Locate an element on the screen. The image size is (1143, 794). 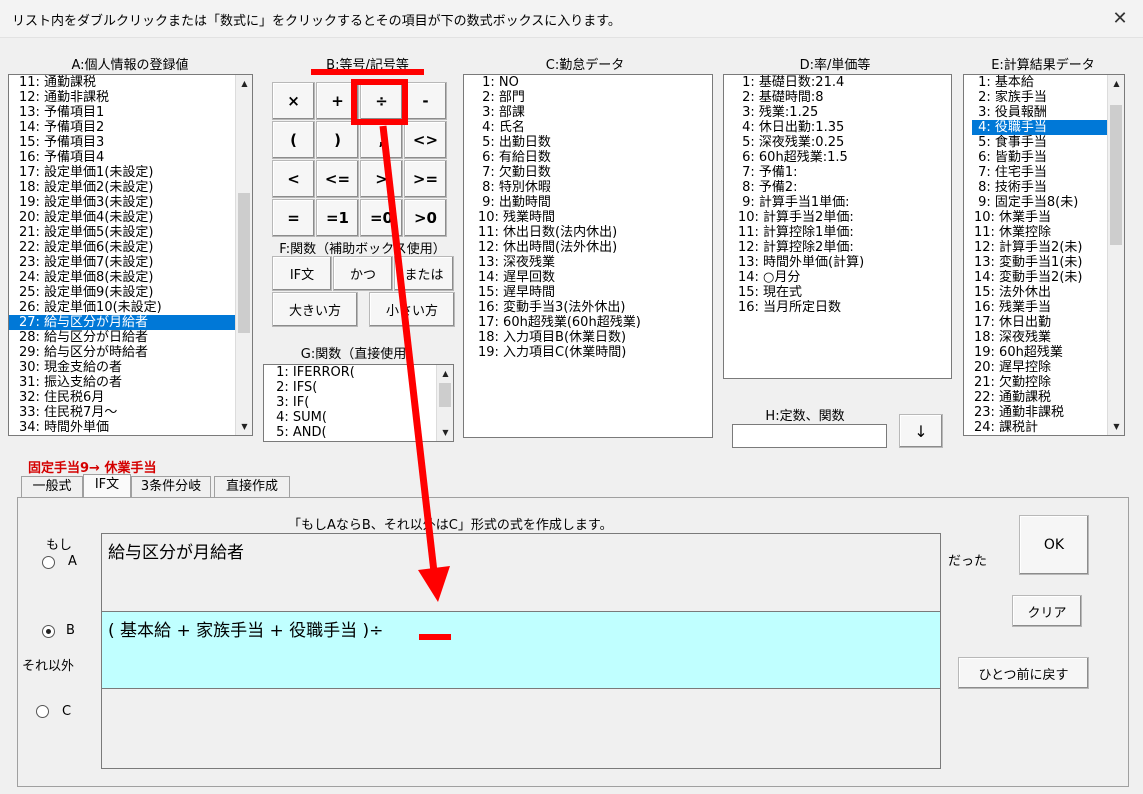
annotation-arrow-shaft is located at coordinates (408, 349).